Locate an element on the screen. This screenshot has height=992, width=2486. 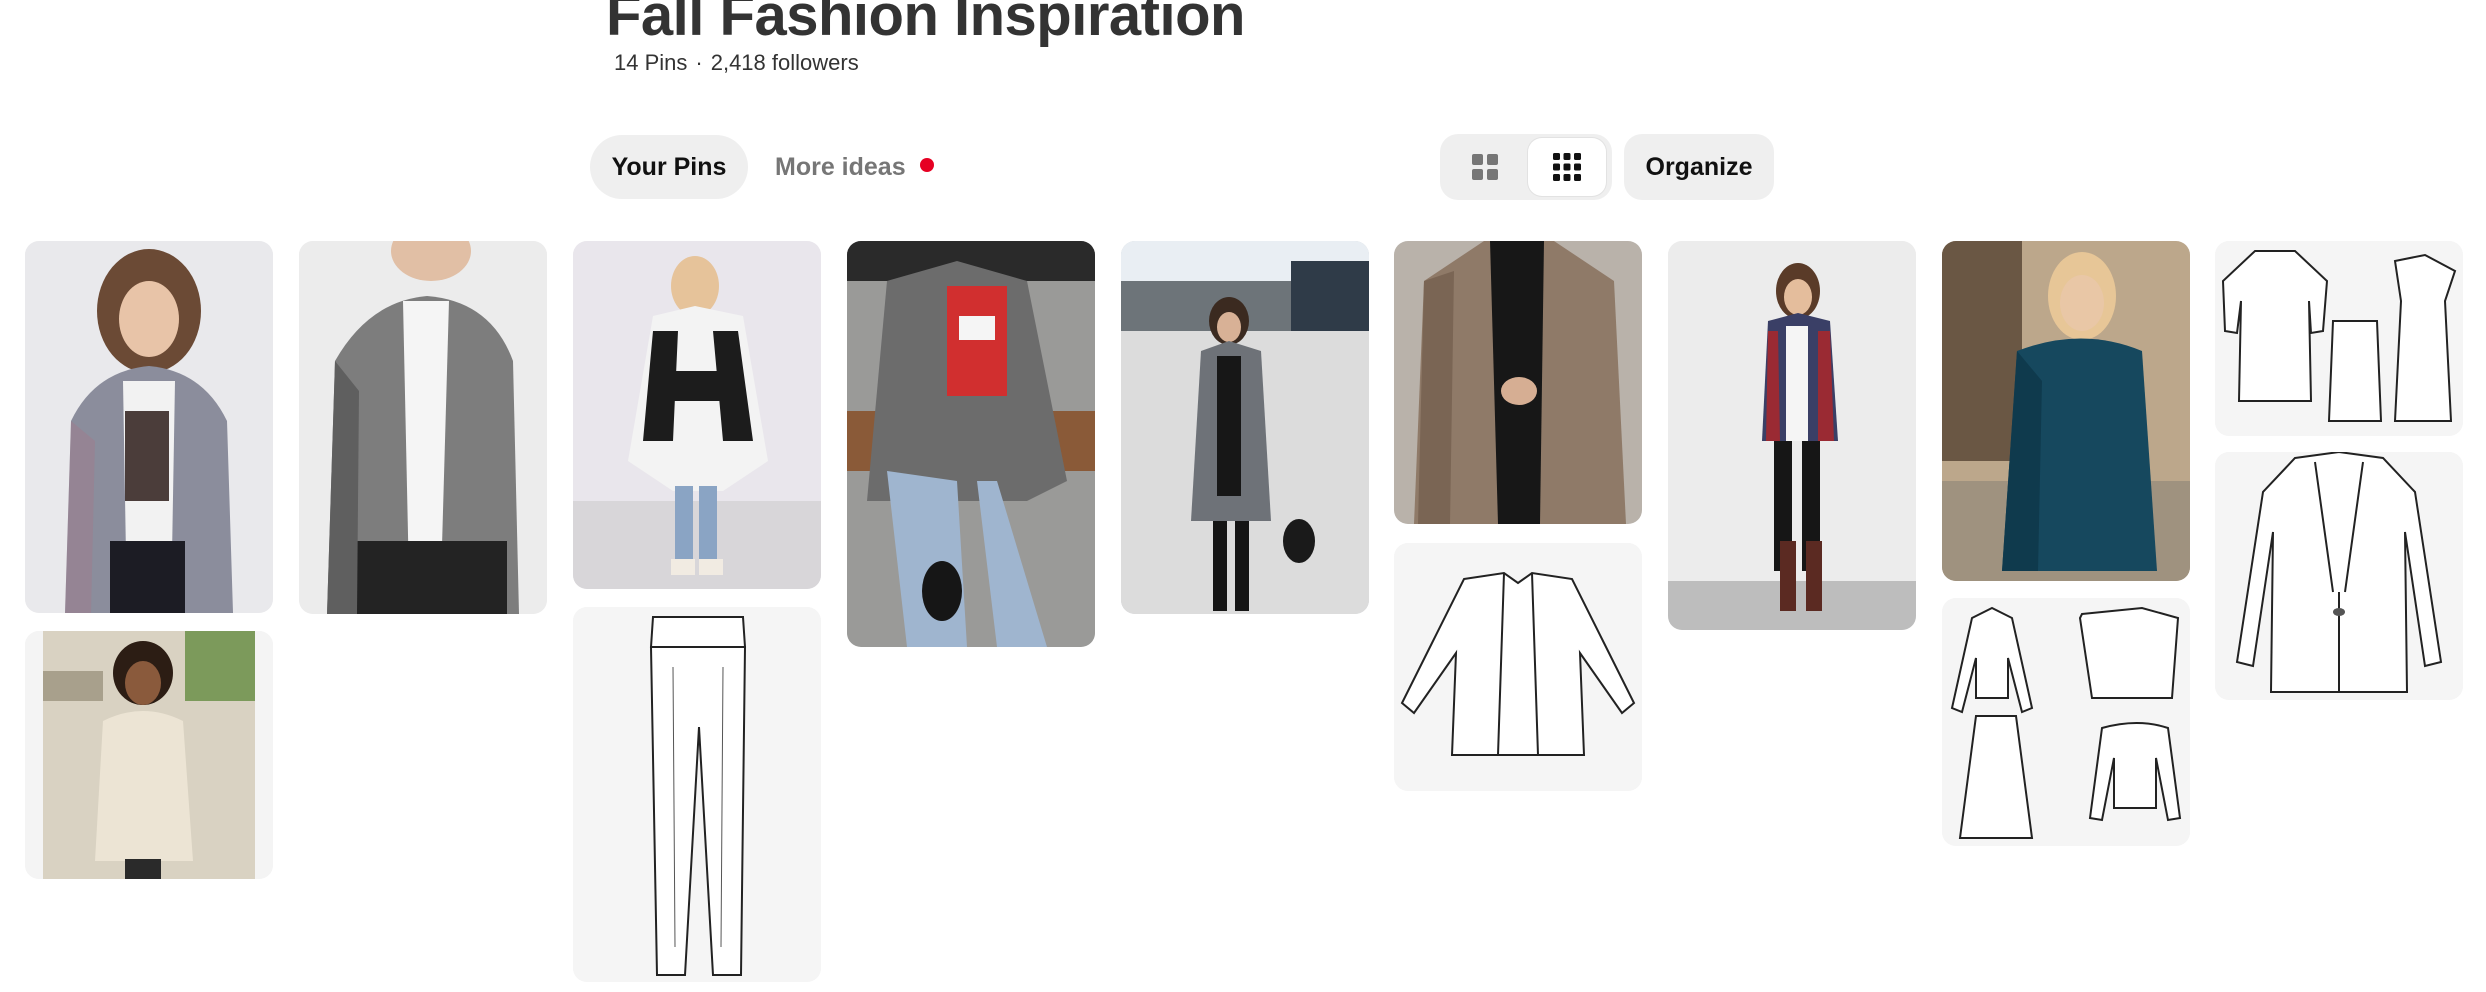
pin-grey-blazer is located at coordinates (423, 427).